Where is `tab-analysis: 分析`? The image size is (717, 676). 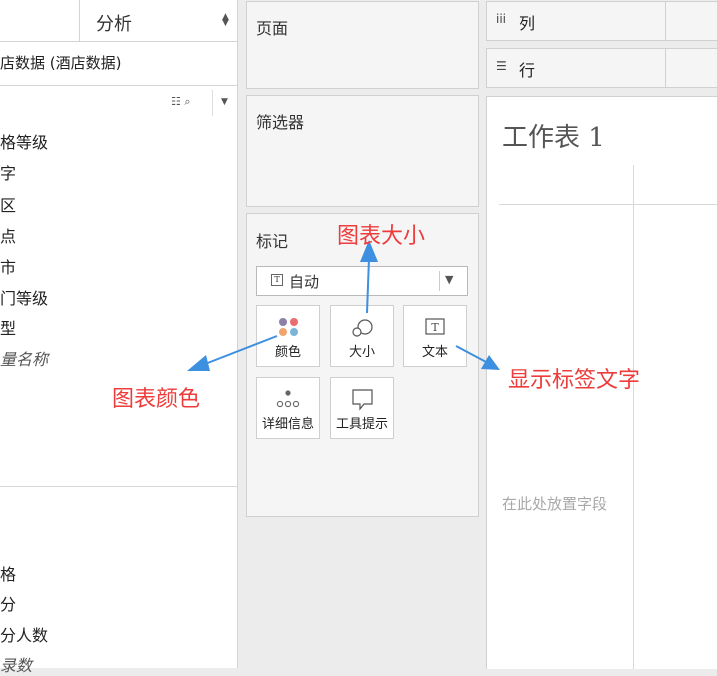
tab-analysis: 分析 is located at coordinates (114, 23).